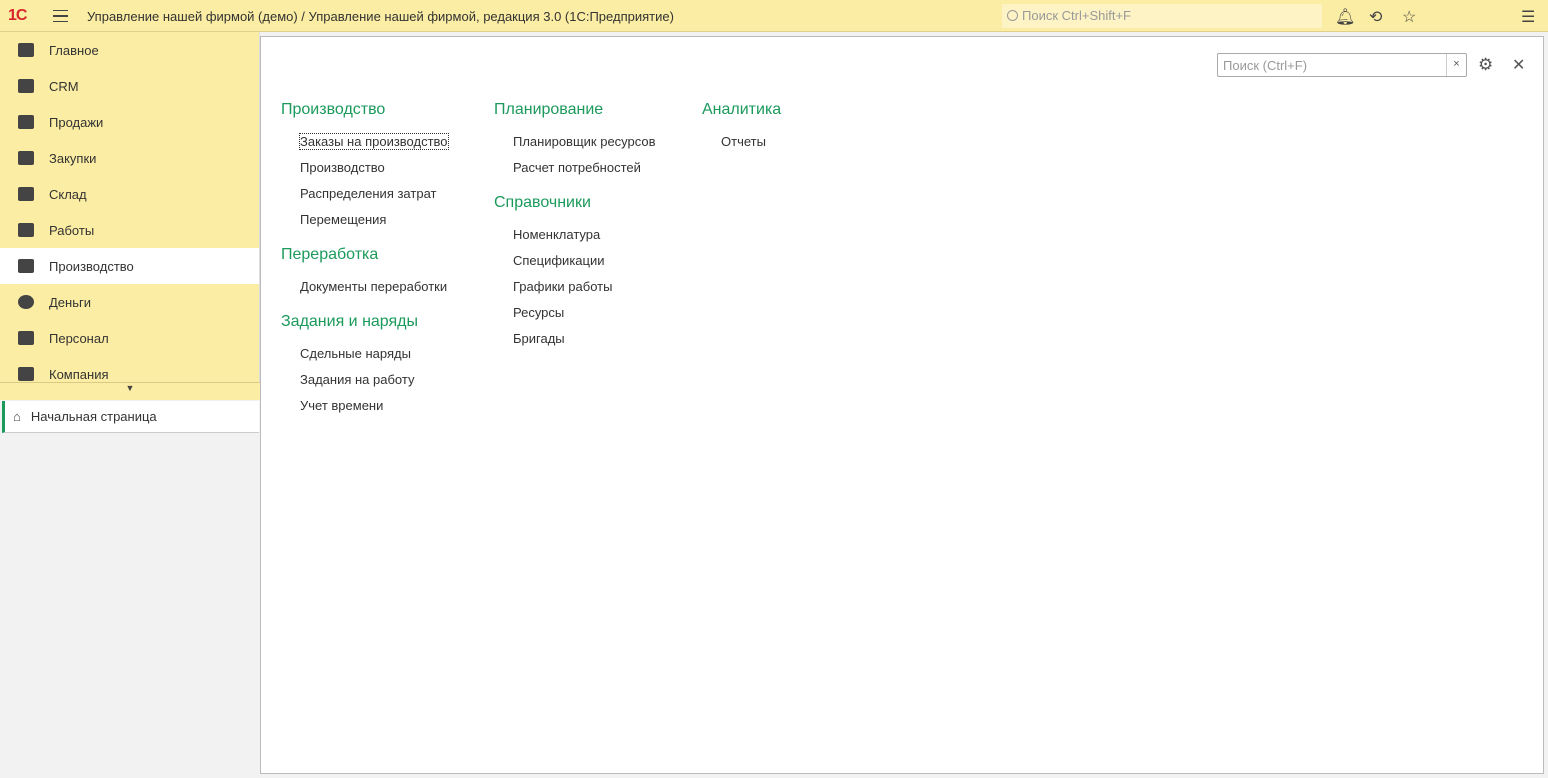  What do you see at coordinates (751, 147) in the screenshot?
I see `link-reports: Отчеты` at bounding box center [751, 147].